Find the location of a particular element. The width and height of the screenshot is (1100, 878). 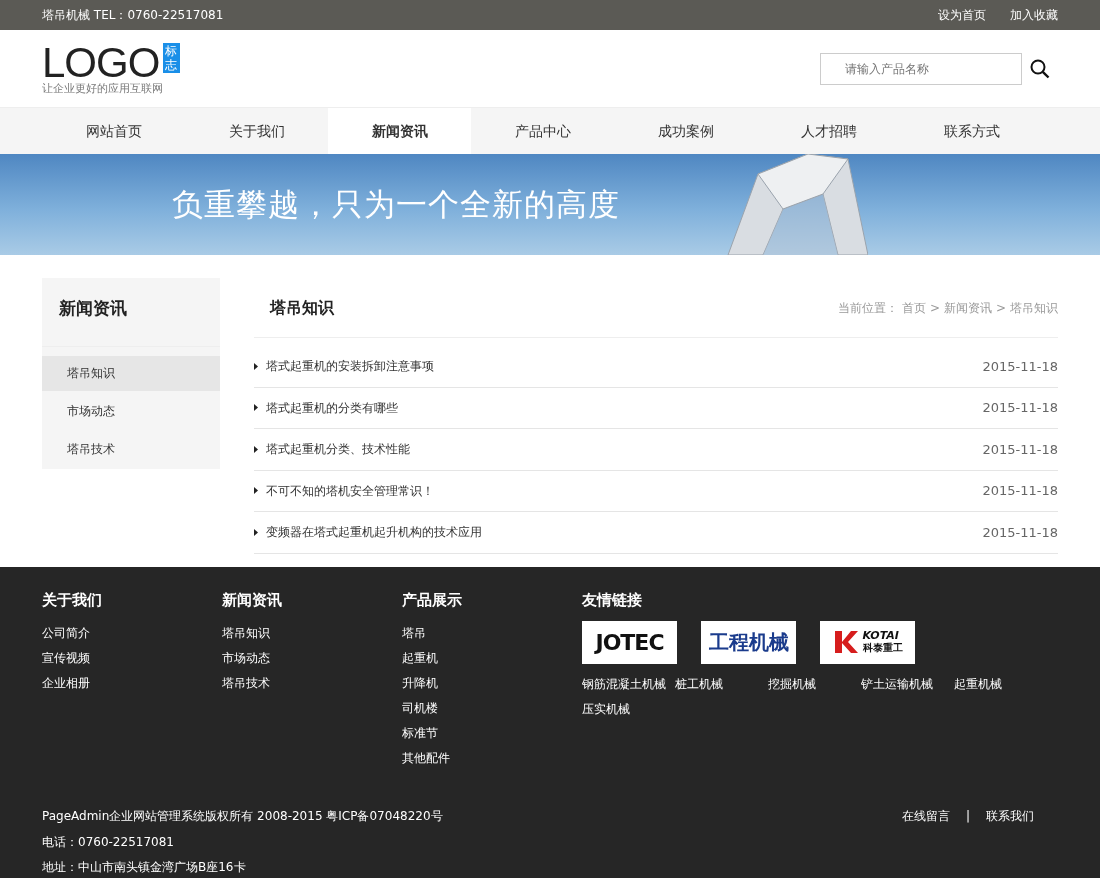

footer-link: 市场动态 is located at coordinates (312, 658).